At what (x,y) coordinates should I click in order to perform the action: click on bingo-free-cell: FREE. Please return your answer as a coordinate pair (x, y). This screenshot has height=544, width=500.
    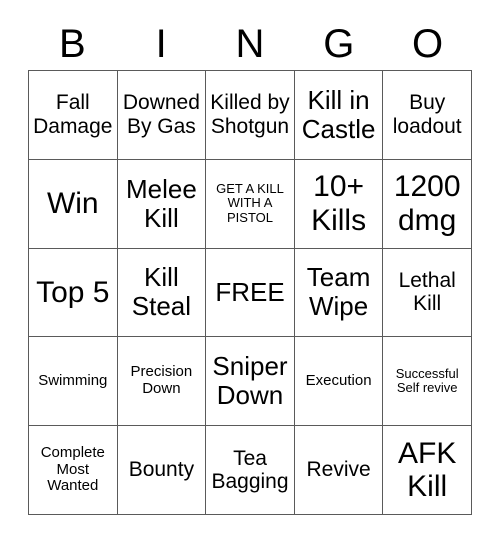
    Looking at the image, I should click on (250, 293).